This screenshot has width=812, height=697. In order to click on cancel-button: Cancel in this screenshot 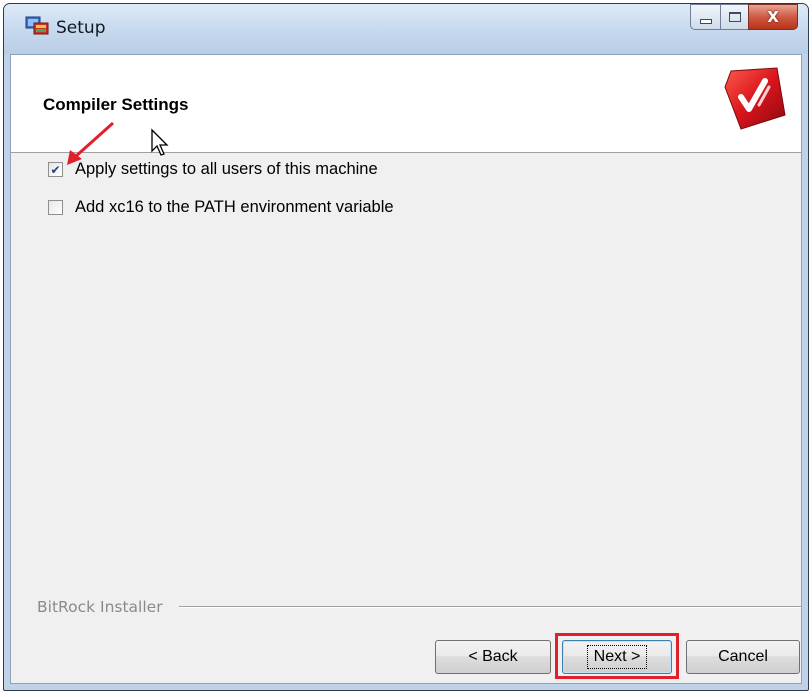, I will do `click(743, 657)`.